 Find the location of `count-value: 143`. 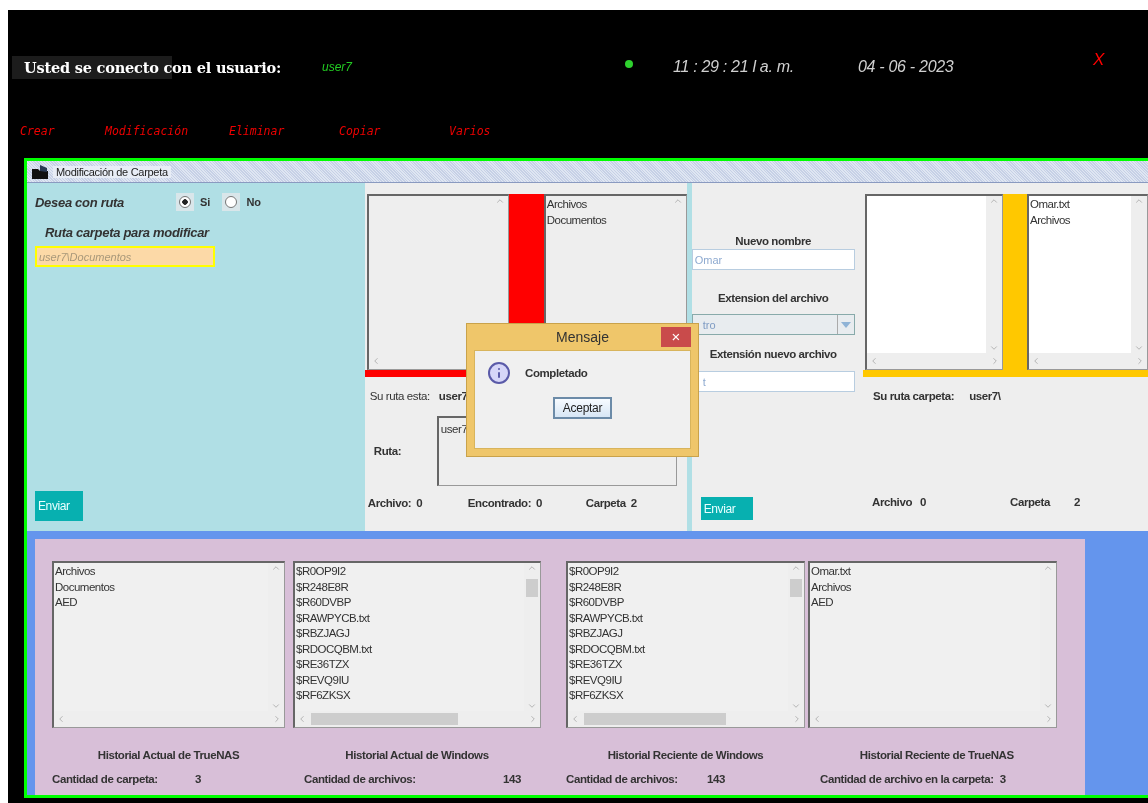

count-value: 143 is located at coordinates (716, 779).